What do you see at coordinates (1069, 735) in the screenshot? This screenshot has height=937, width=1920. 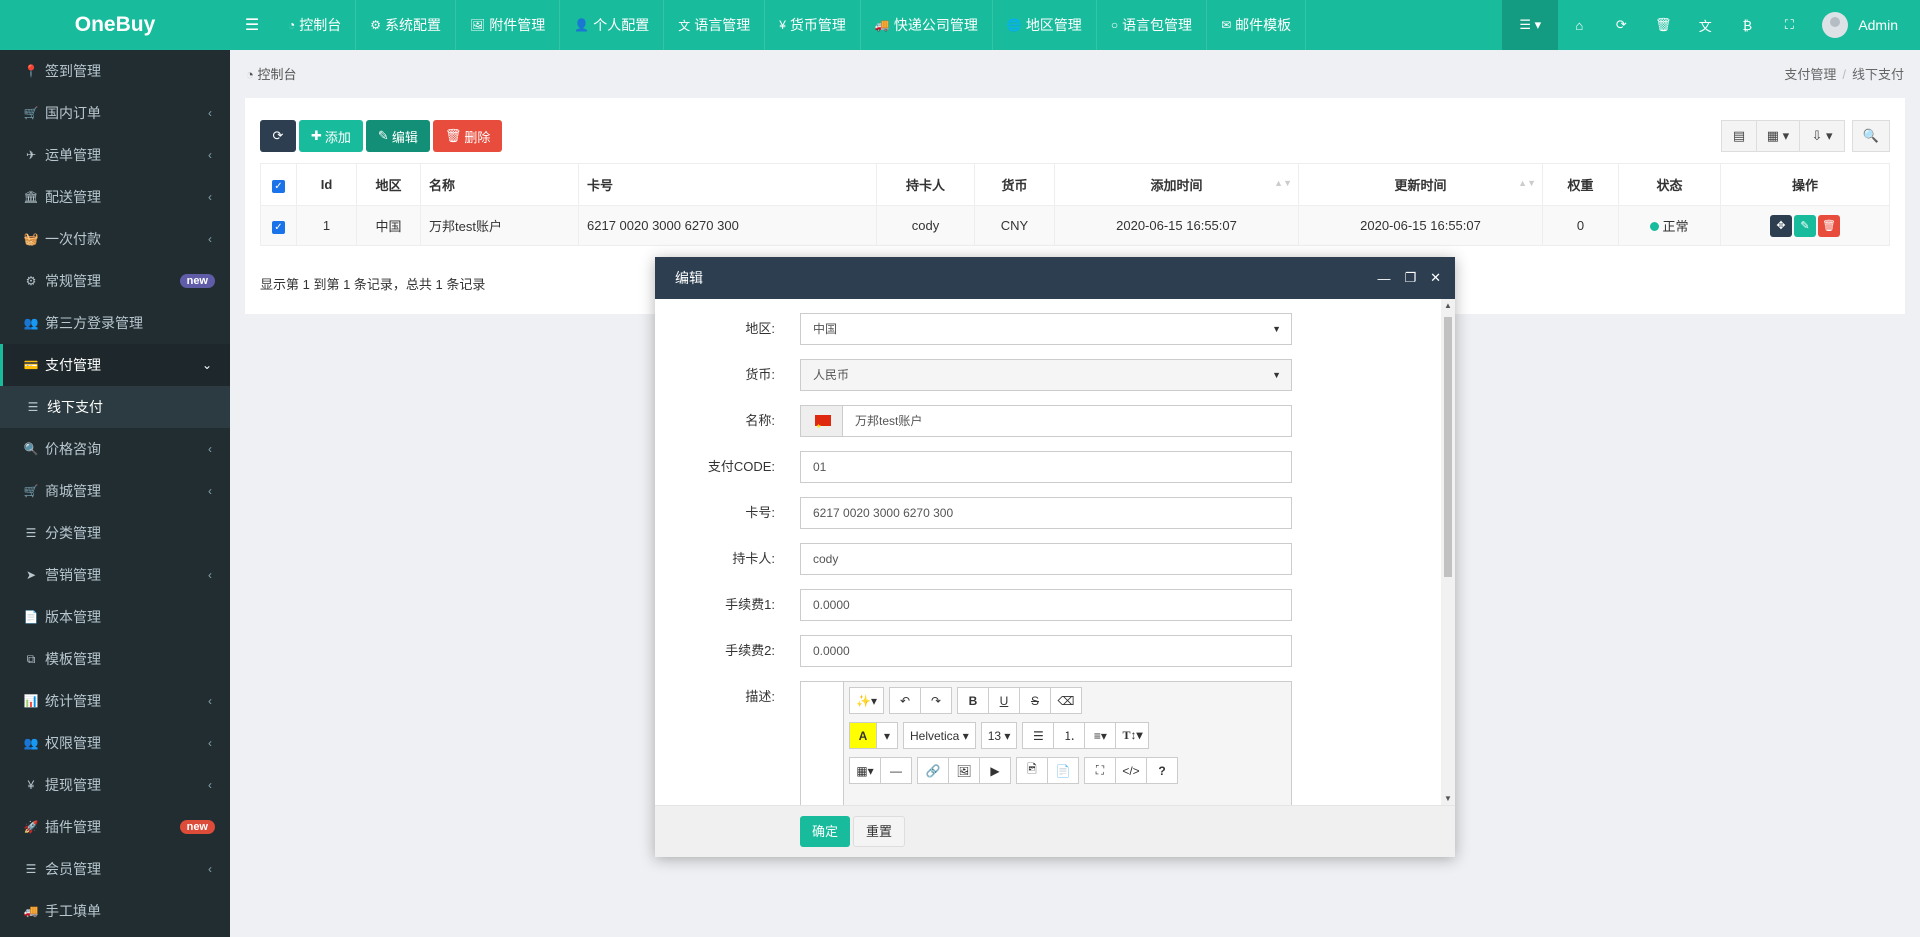 I see `ordered-list-icon: ⒈` at bounding box center [1069, 735].